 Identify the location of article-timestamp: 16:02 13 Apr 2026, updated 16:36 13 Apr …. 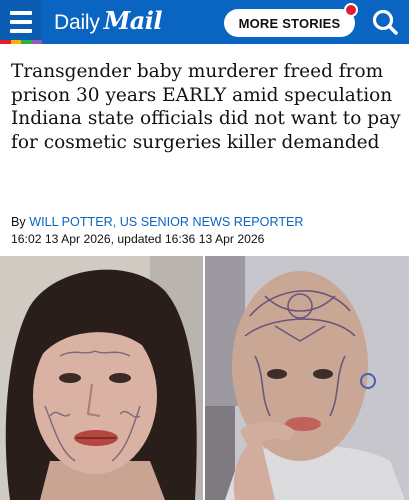
(138, 239).